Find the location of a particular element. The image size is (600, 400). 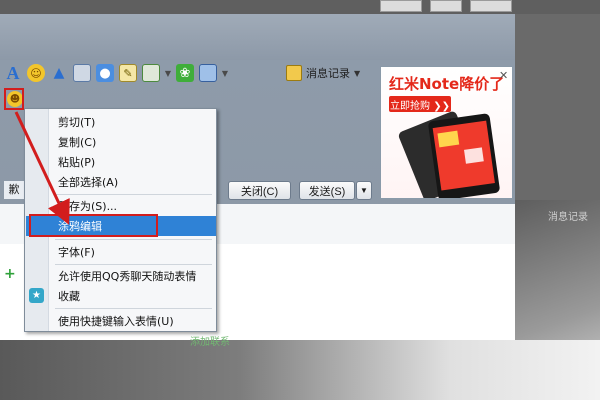

phone-screen is located at coordinates (463, 155).